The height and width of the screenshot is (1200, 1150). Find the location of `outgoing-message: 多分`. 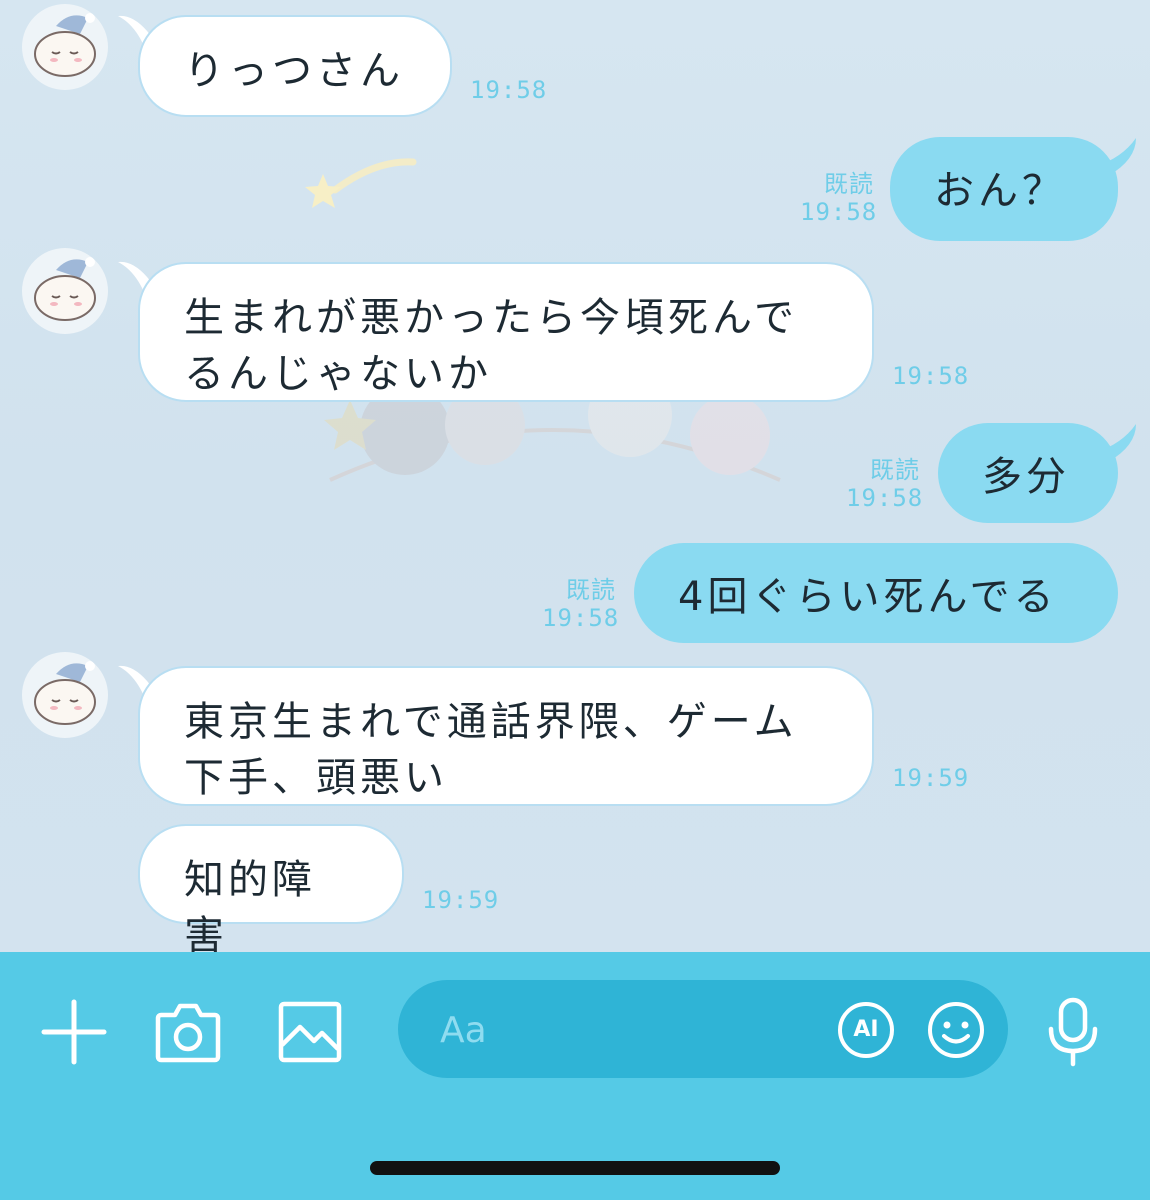

outgoing-message: 多分 is located at coordinates (1028, 473).